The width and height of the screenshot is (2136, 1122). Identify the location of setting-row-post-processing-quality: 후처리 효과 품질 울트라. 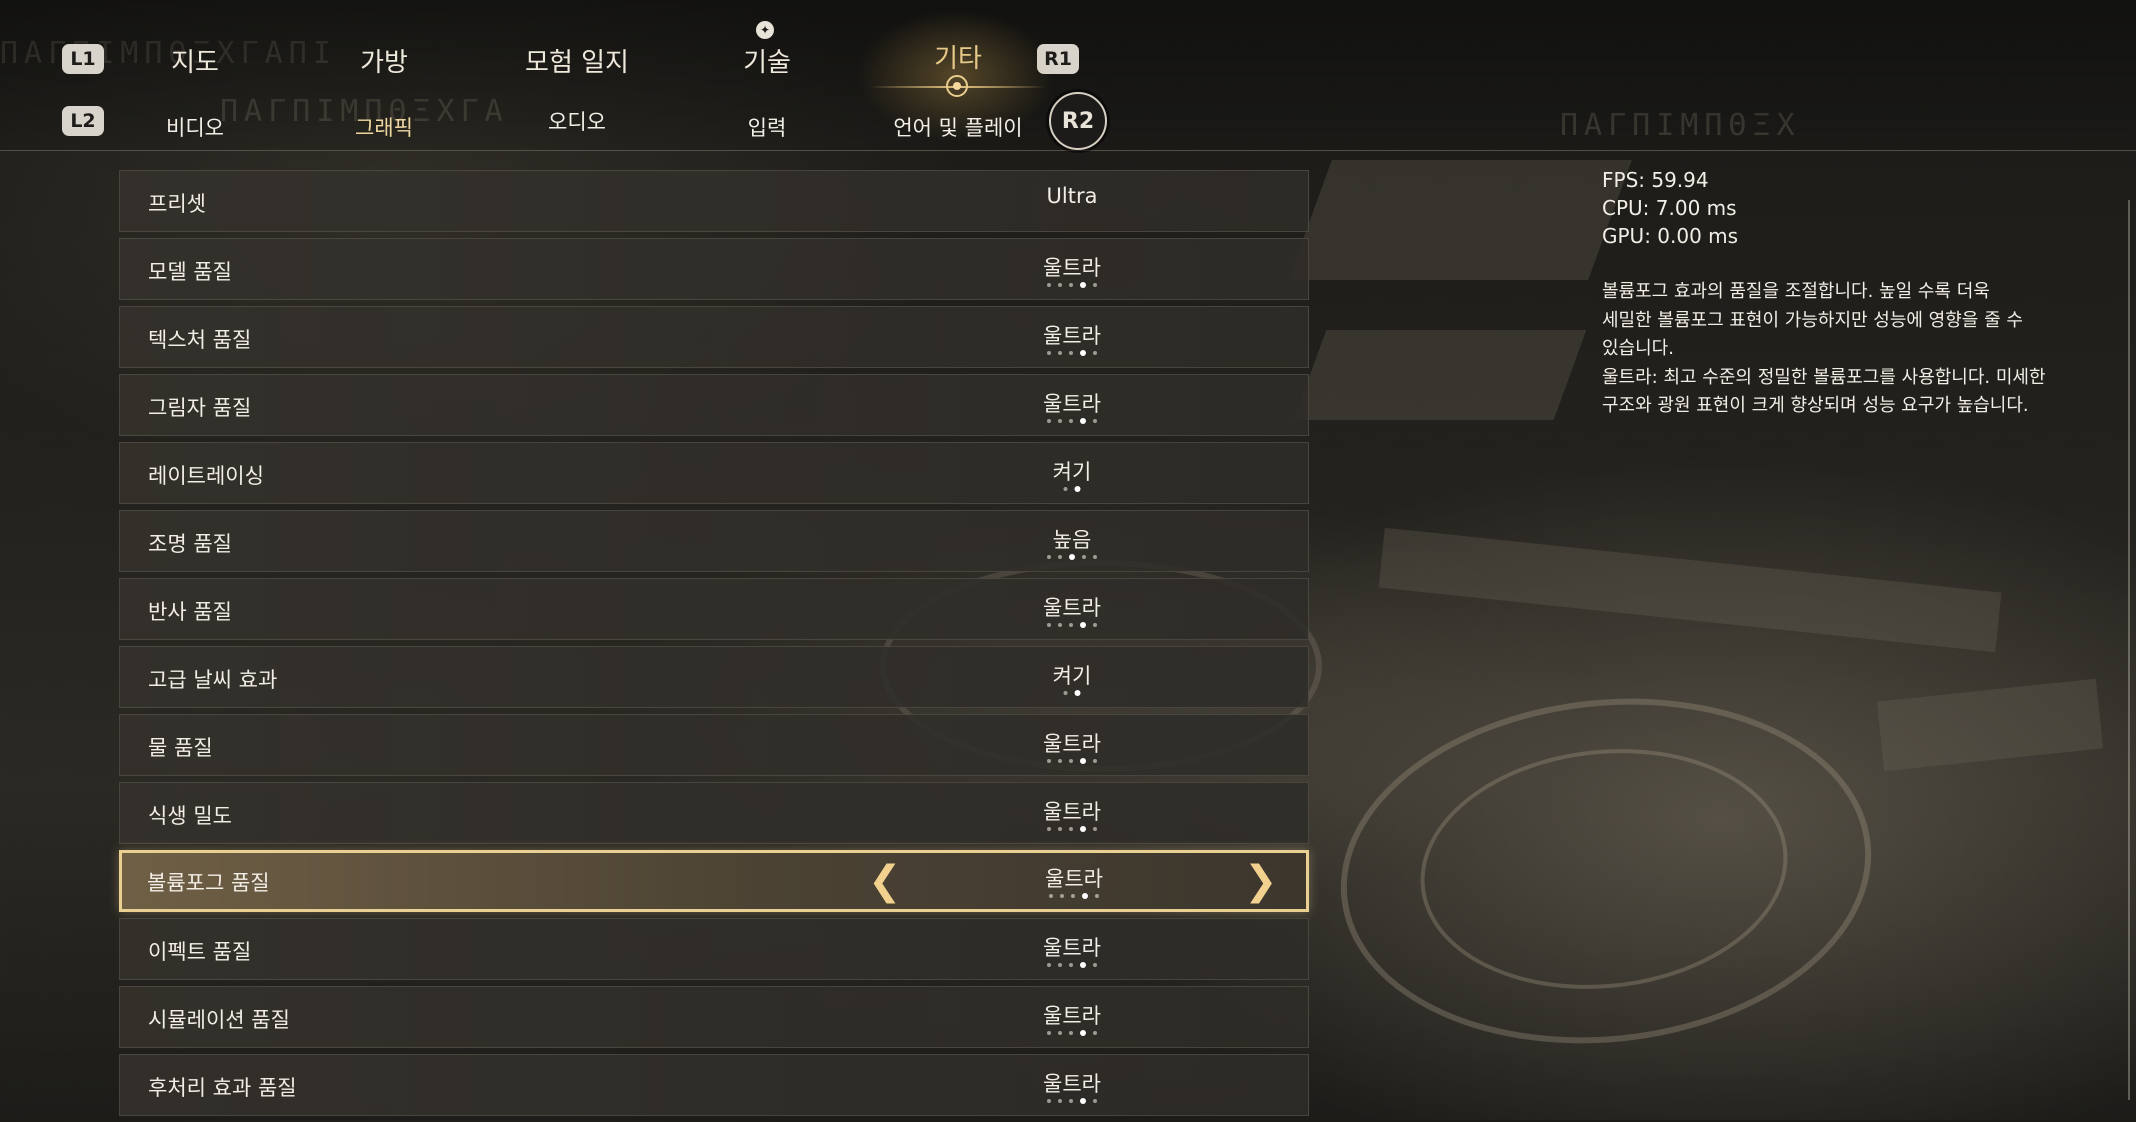
(714, 1085).